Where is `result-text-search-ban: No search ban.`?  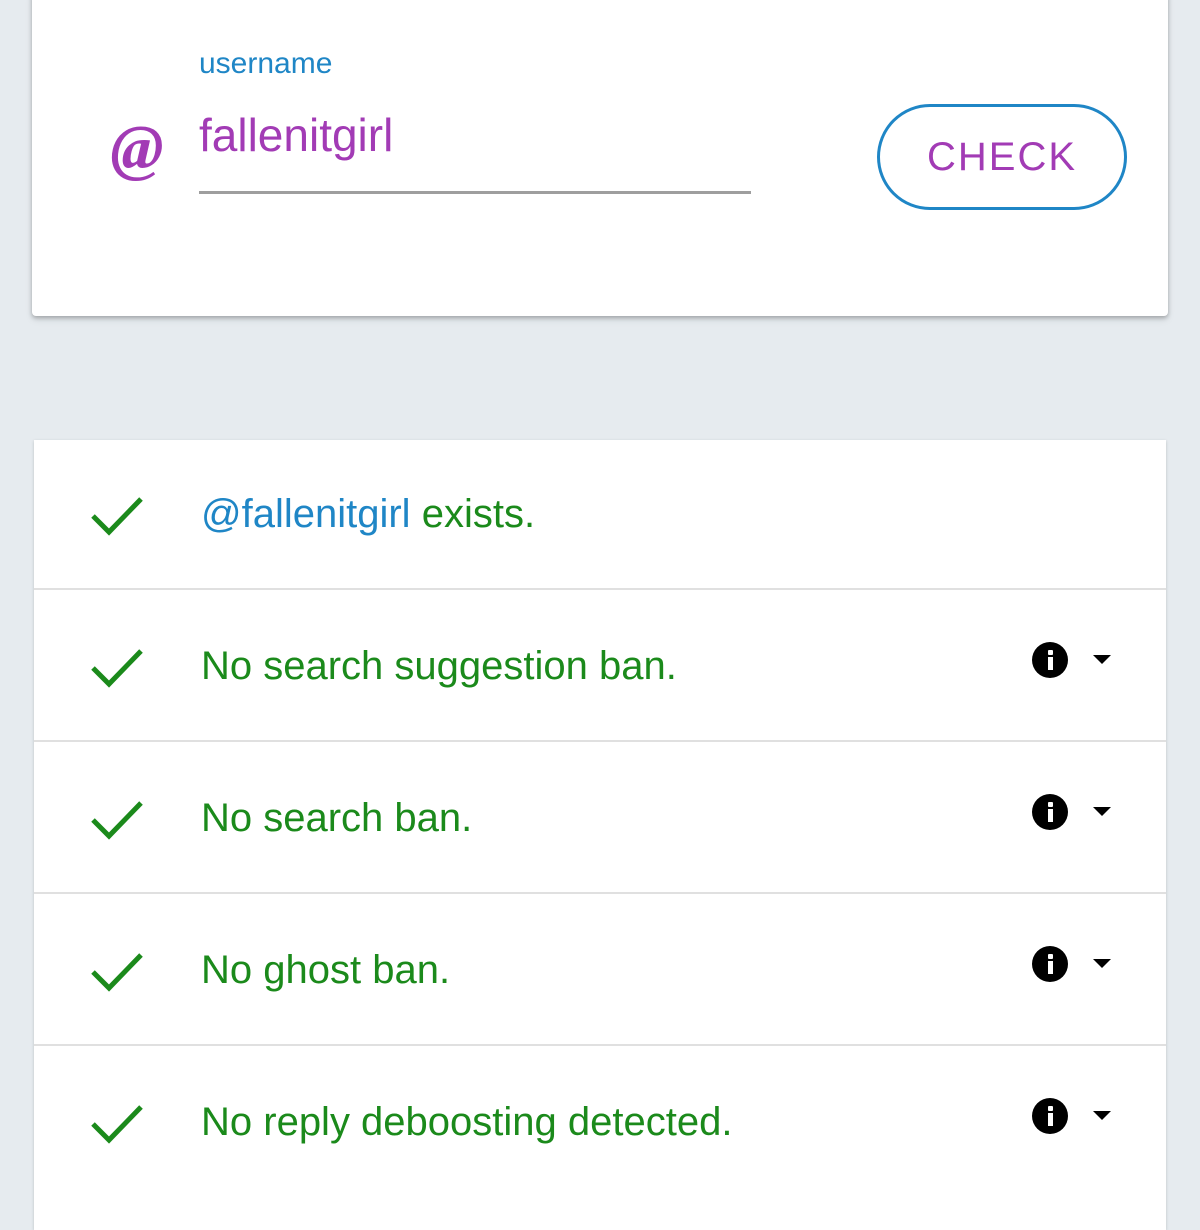
result-text-search-ban: No search ban. is located at coordinates (337, 818).